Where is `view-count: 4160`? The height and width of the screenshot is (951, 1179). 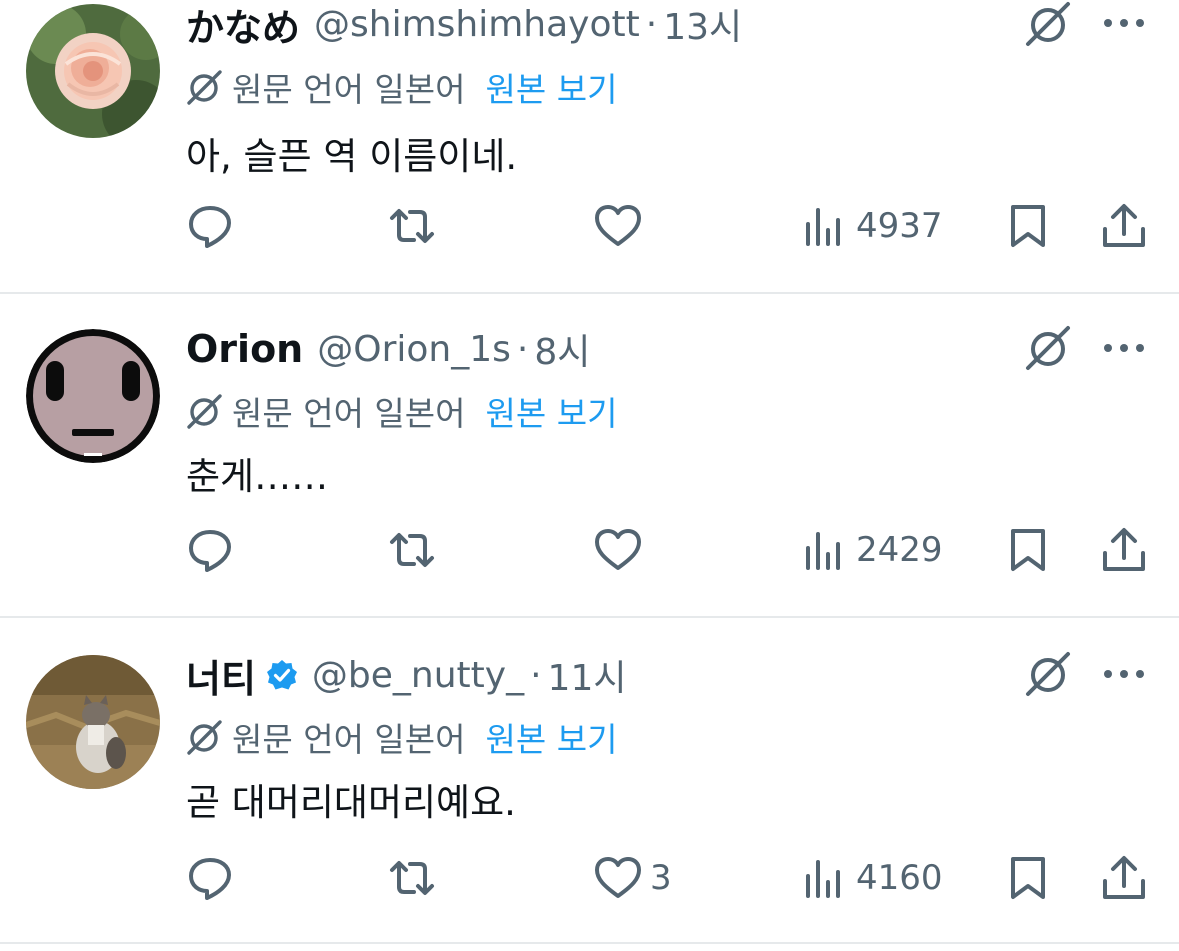 view-count: 4160 is located at coordinates (899, 878).